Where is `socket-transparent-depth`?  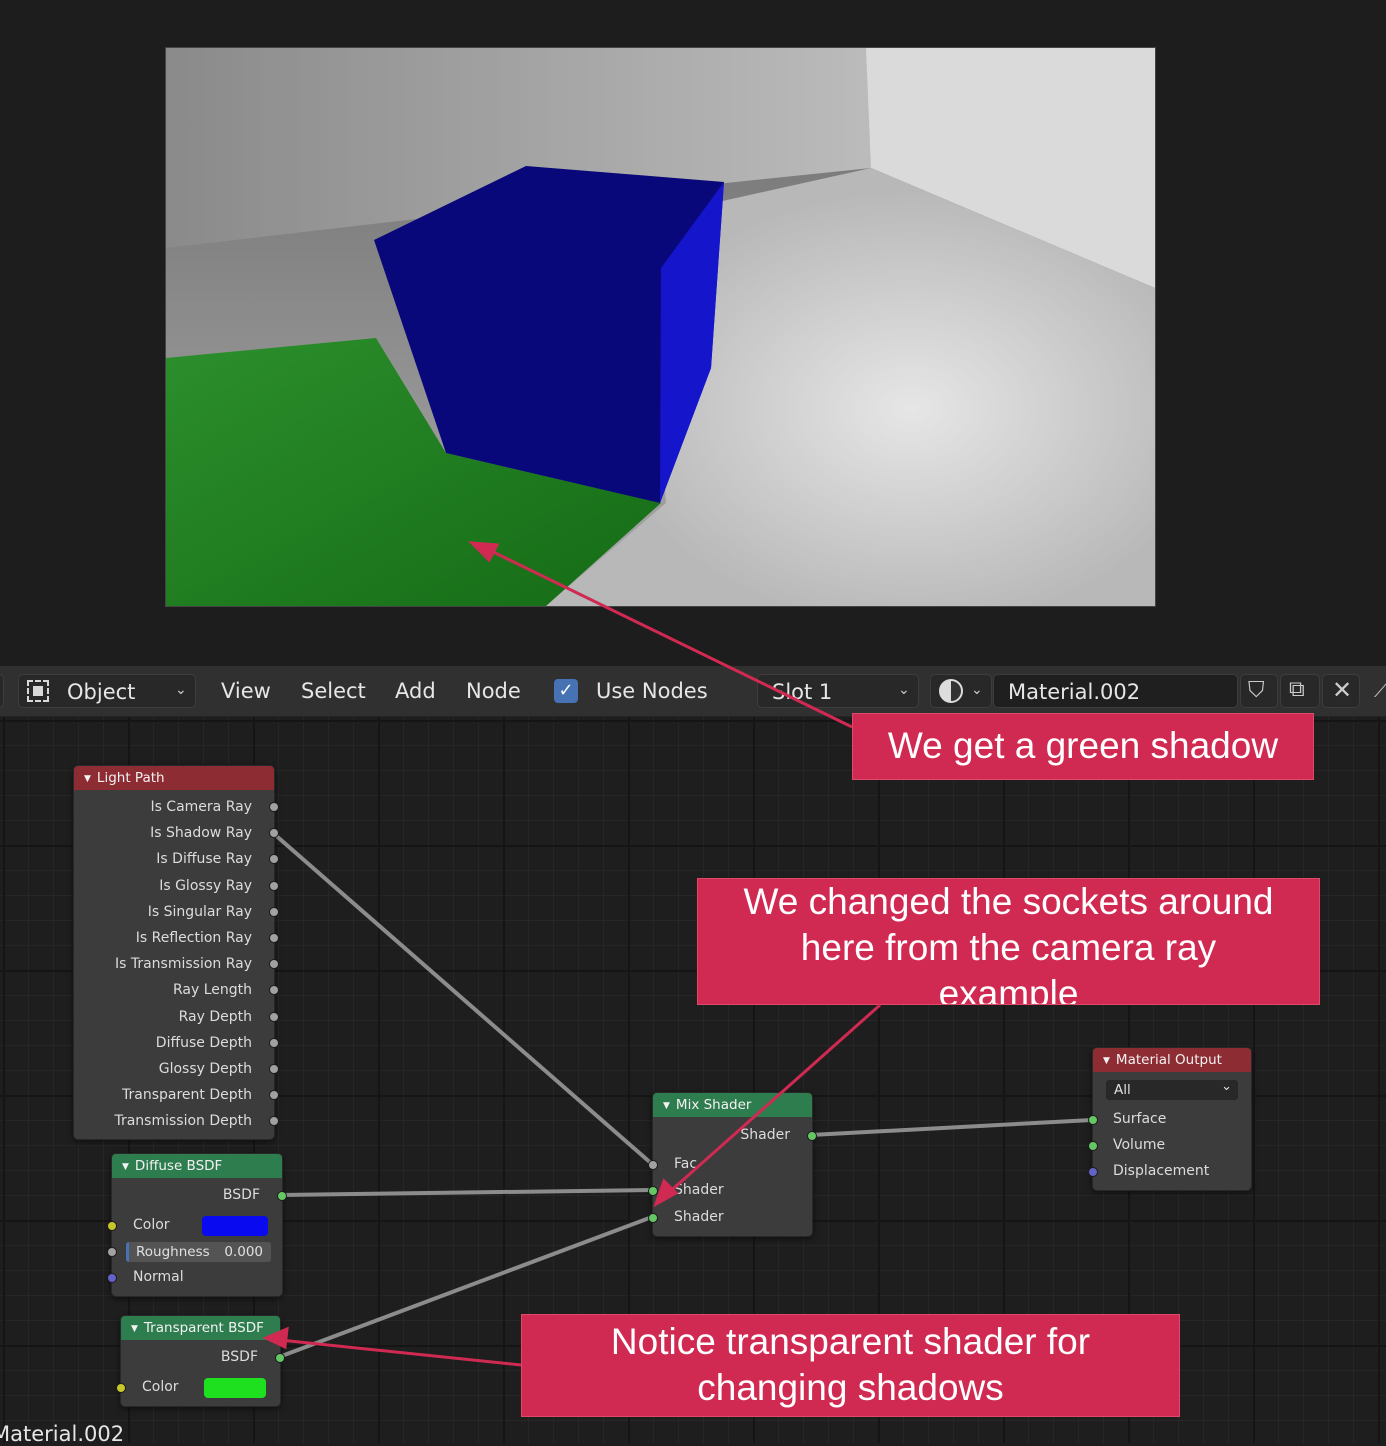 socket-transparent-depth is located at coordinates (274, 1095).